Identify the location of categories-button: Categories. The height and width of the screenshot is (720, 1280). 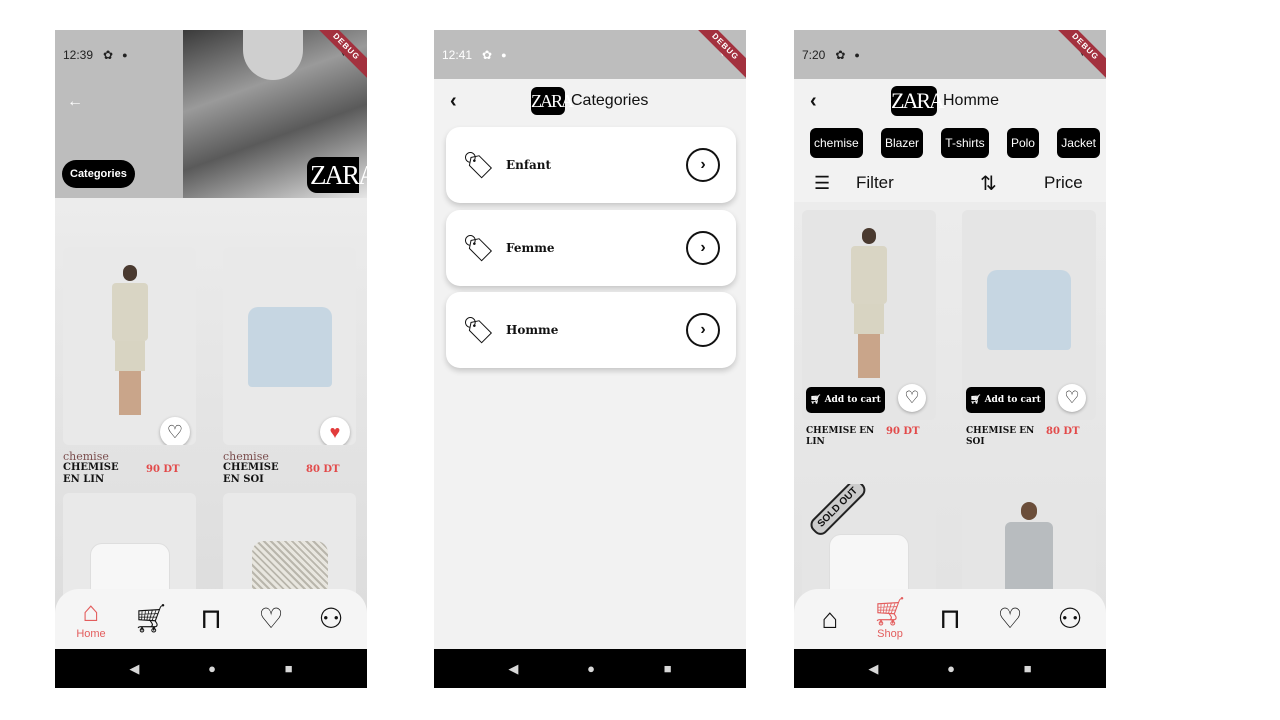
(98, 174).